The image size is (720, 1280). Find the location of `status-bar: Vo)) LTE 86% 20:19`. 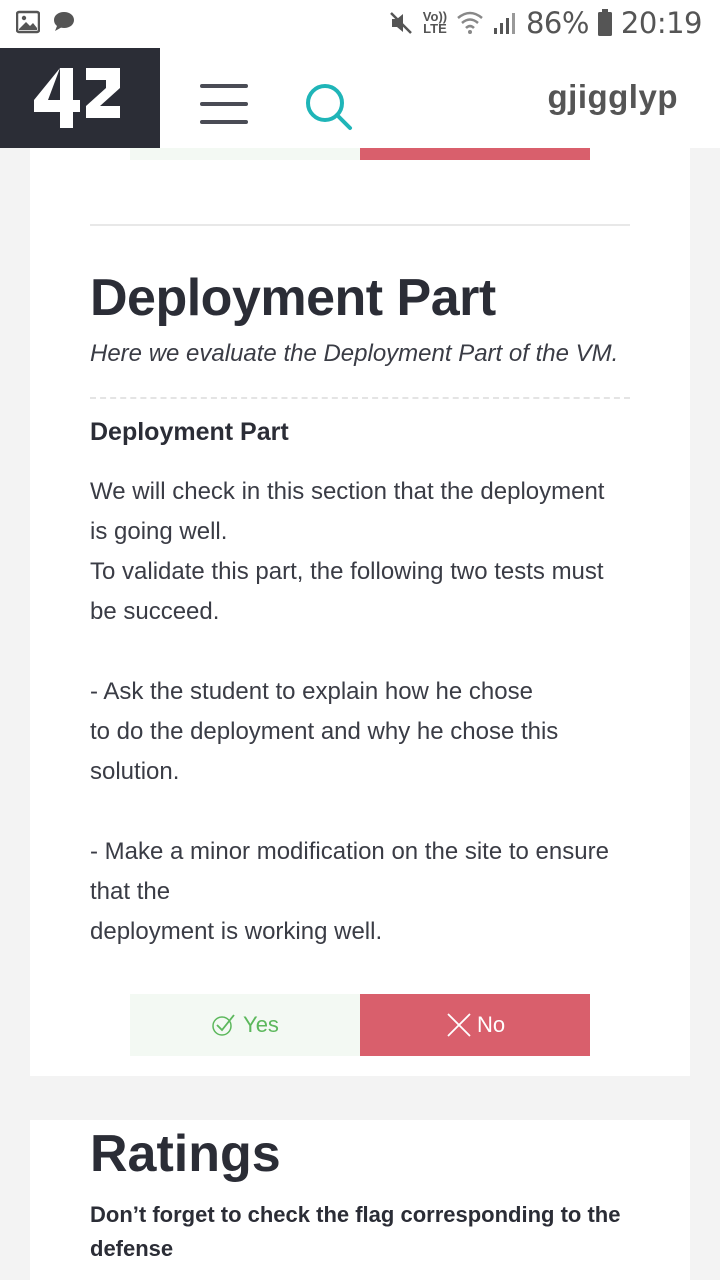

status-bar: Vo)) LTE 86% 20:19 is located at coordinates (360, 24).